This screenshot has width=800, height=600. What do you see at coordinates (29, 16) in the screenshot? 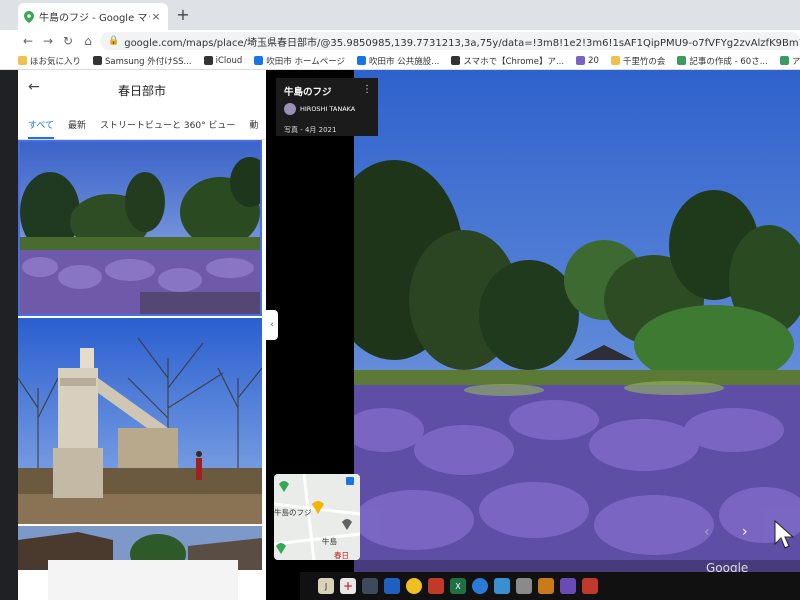
I see `maps-pin-icon` at bounding box center [29, 16].